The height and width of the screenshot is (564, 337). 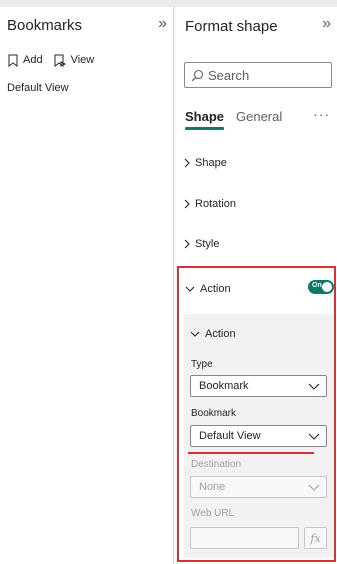 I want to click on add-bookmark-button: Add, so click(x=25, y=60).